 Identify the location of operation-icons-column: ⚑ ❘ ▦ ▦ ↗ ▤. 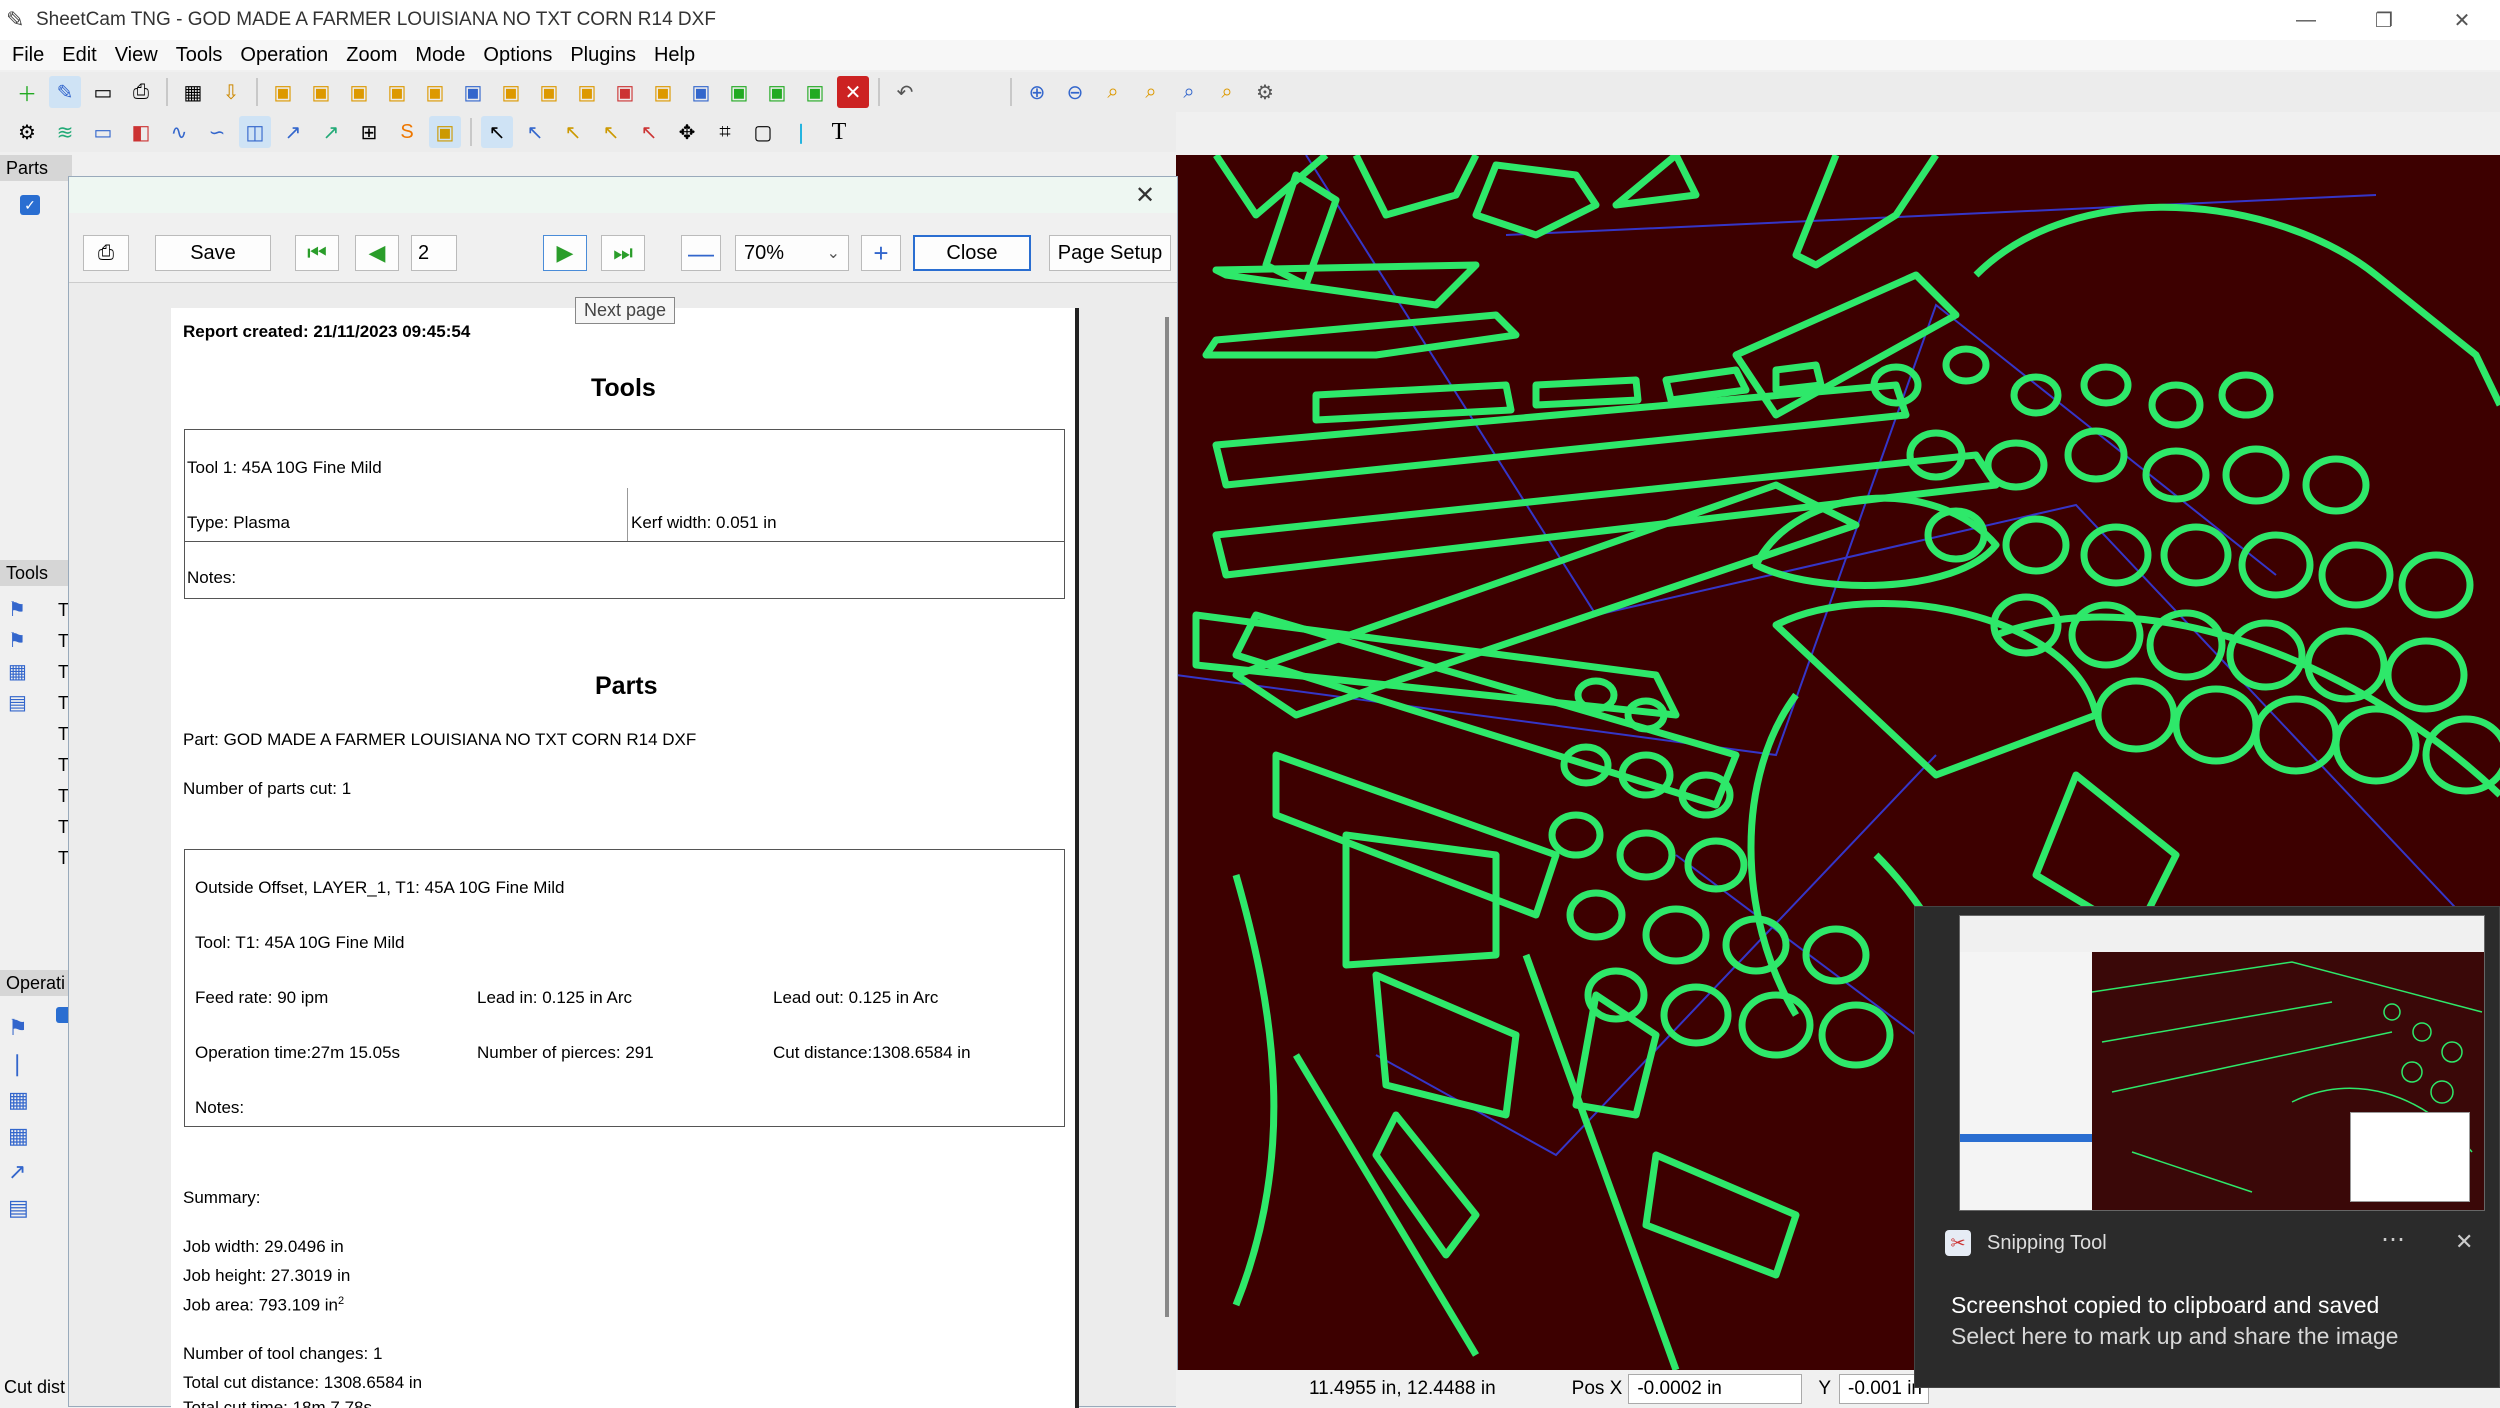
(18, 1117).